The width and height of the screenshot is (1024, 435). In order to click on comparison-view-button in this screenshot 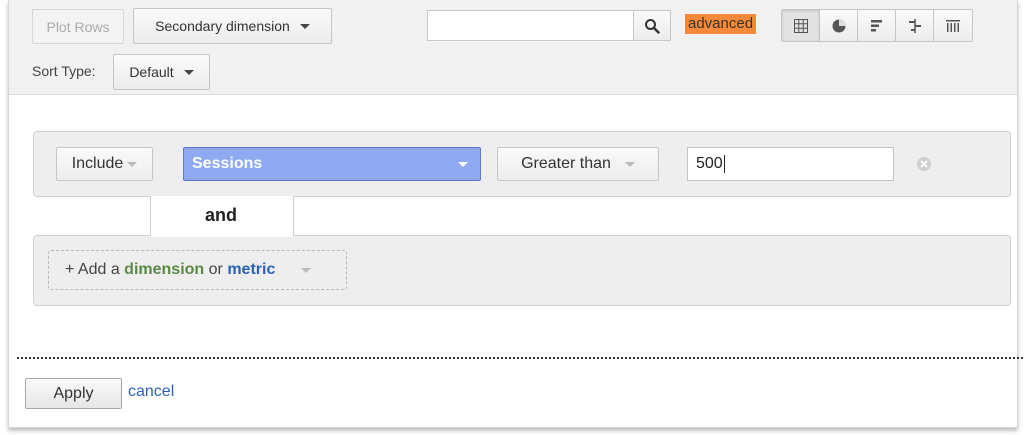, I will do `click(915, 25)`.